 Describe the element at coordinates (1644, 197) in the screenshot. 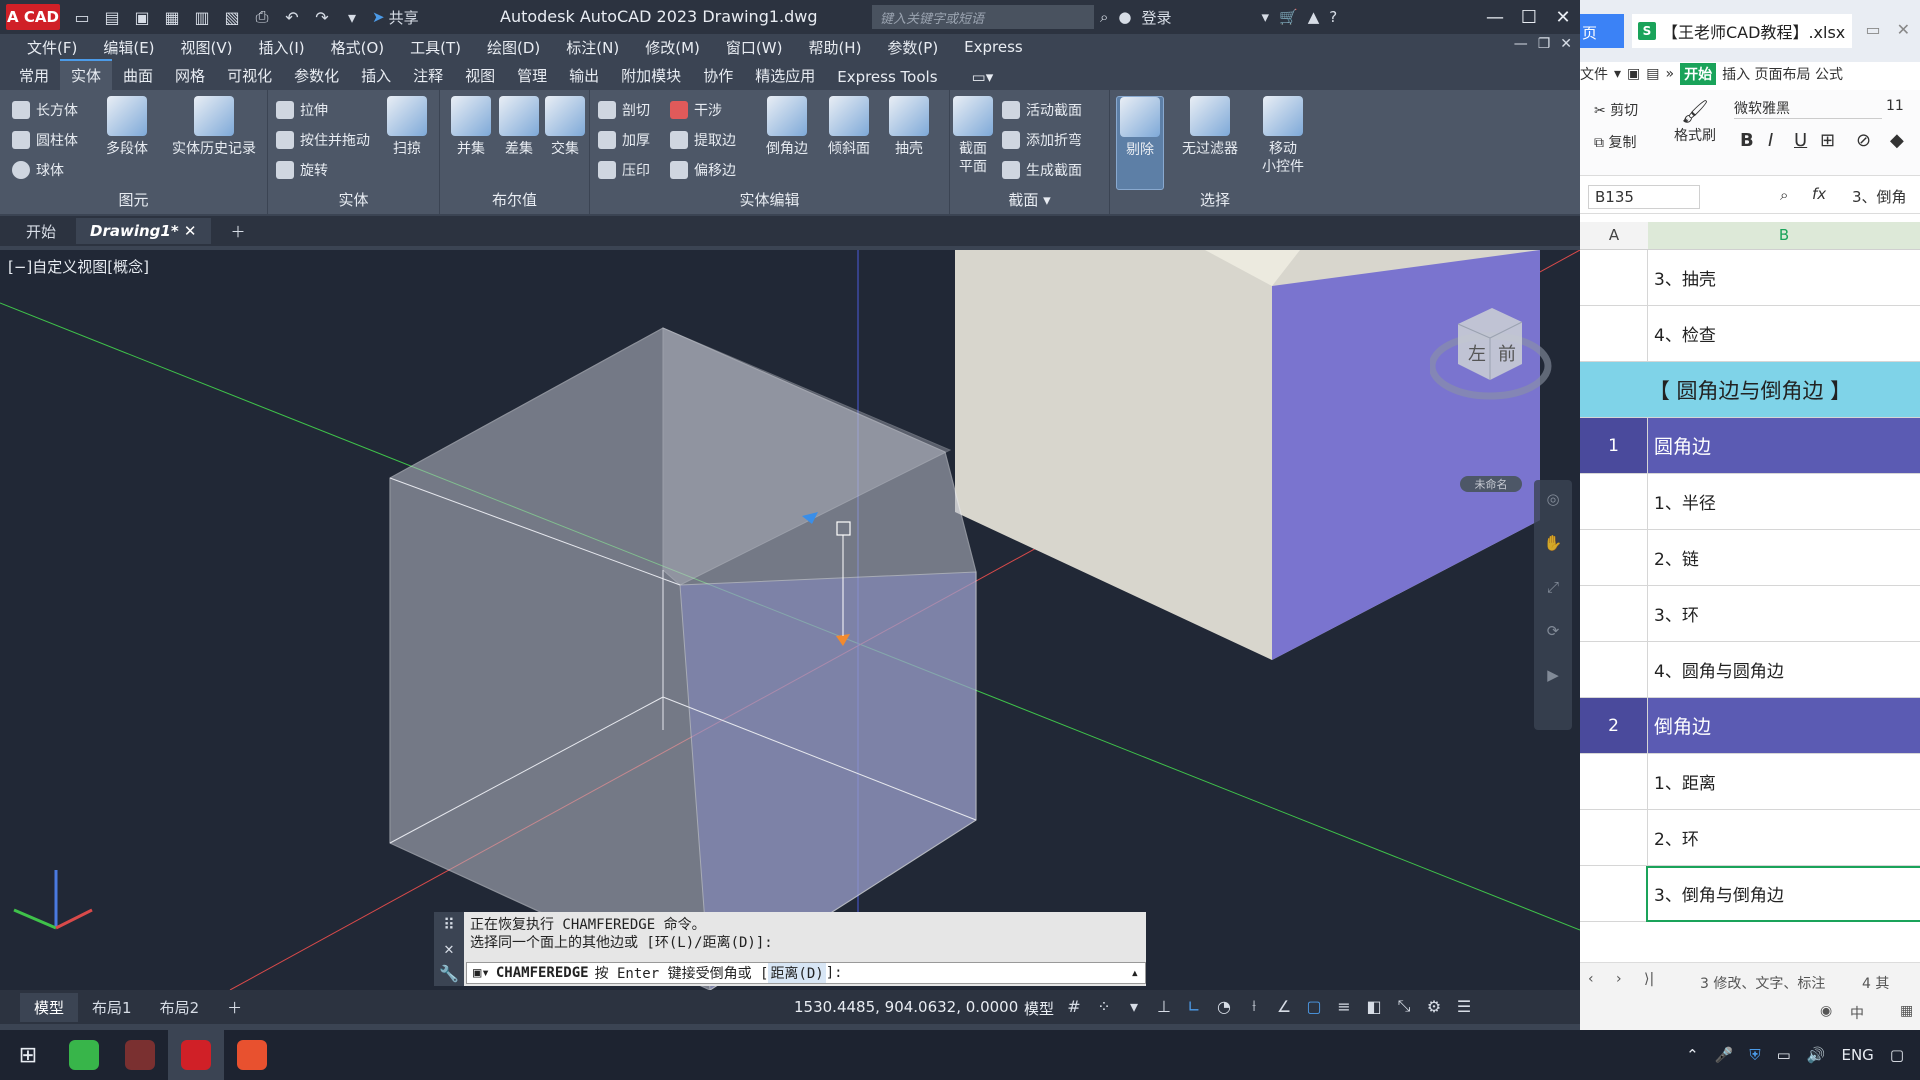

I see `name-box: B135` at that location.